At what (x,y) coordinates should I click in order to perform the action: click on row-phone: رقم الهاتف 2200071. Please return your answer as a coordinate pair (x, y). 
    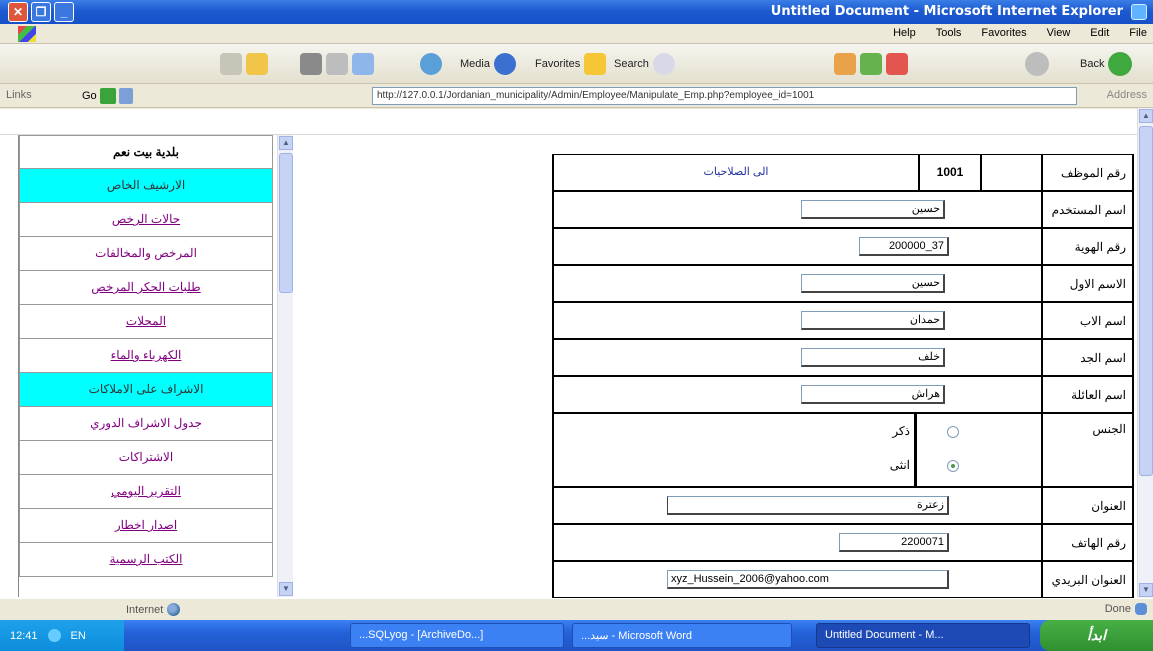
    Looking at the image, I should click on (843, 542).